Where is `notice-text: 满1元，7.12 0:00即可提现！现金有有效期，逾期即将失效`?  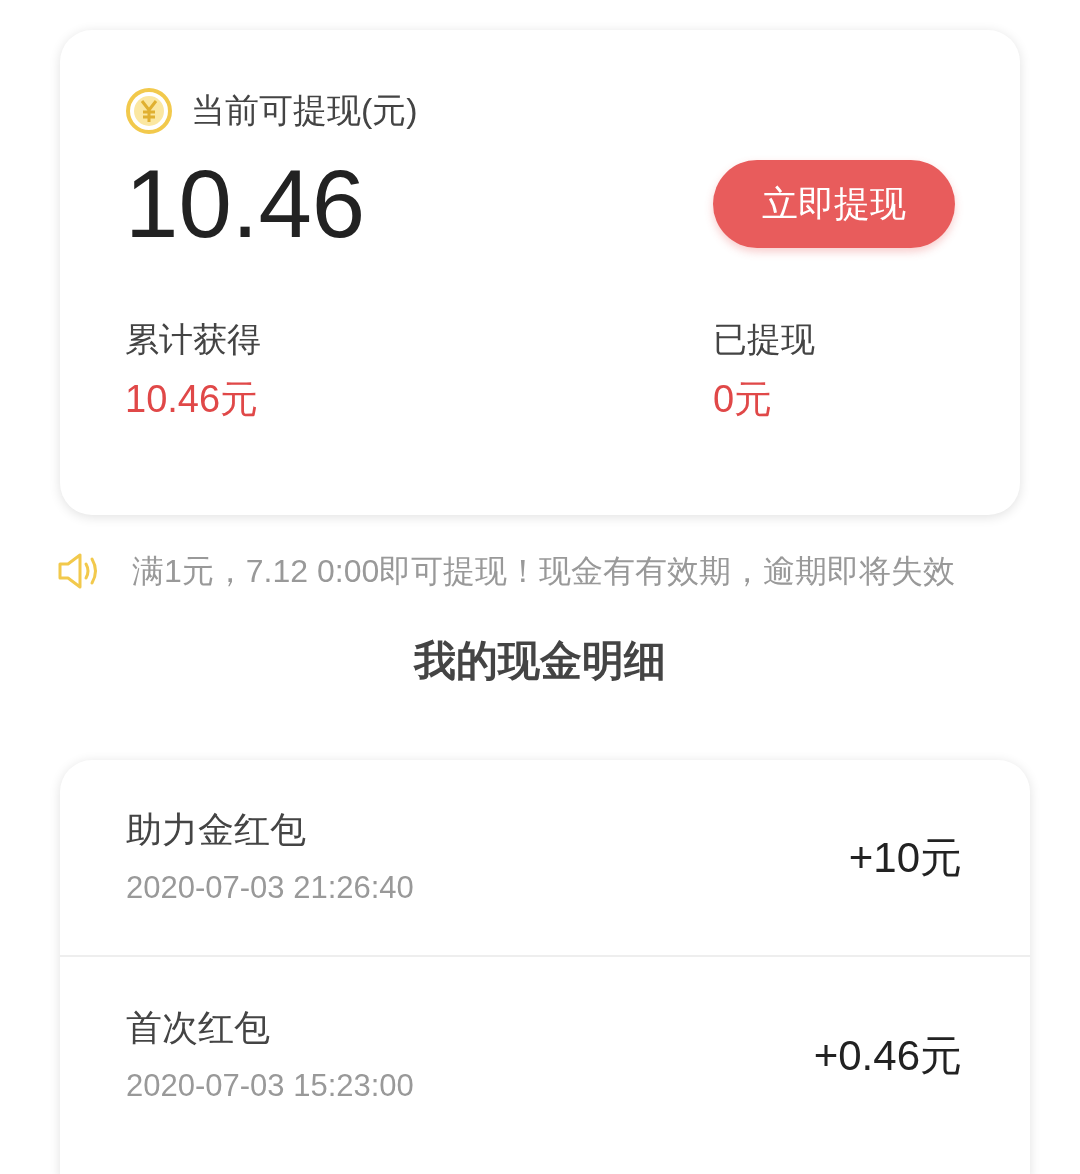
notice-text: 满1元，7.12 0:00即可提现！现金有有效期，逾期即将失效 is located at coordinates (544, 571).